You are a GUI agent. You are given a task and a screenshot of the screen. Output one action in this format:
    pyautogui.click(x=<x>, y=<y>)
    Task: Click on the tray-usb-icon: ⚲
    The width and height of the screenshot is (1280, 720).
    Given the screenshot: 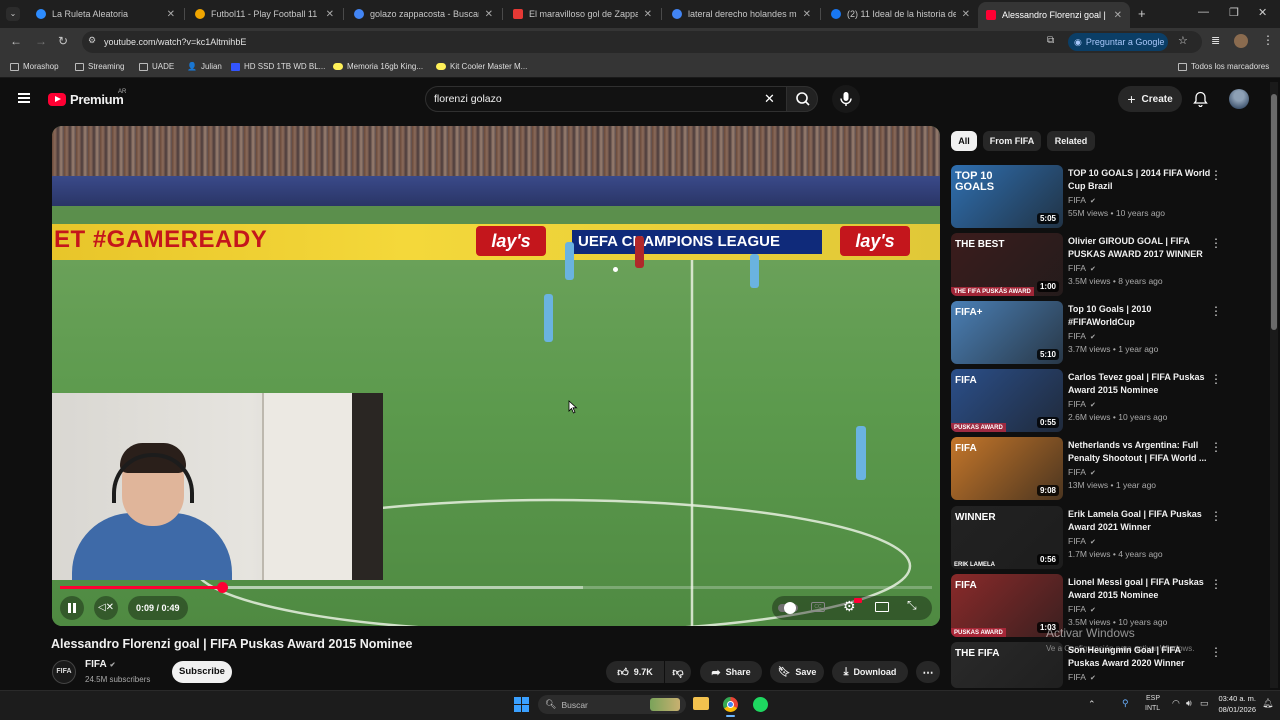 What is the action you would take?
    pyautogui.click(x=1125, y=703)
    